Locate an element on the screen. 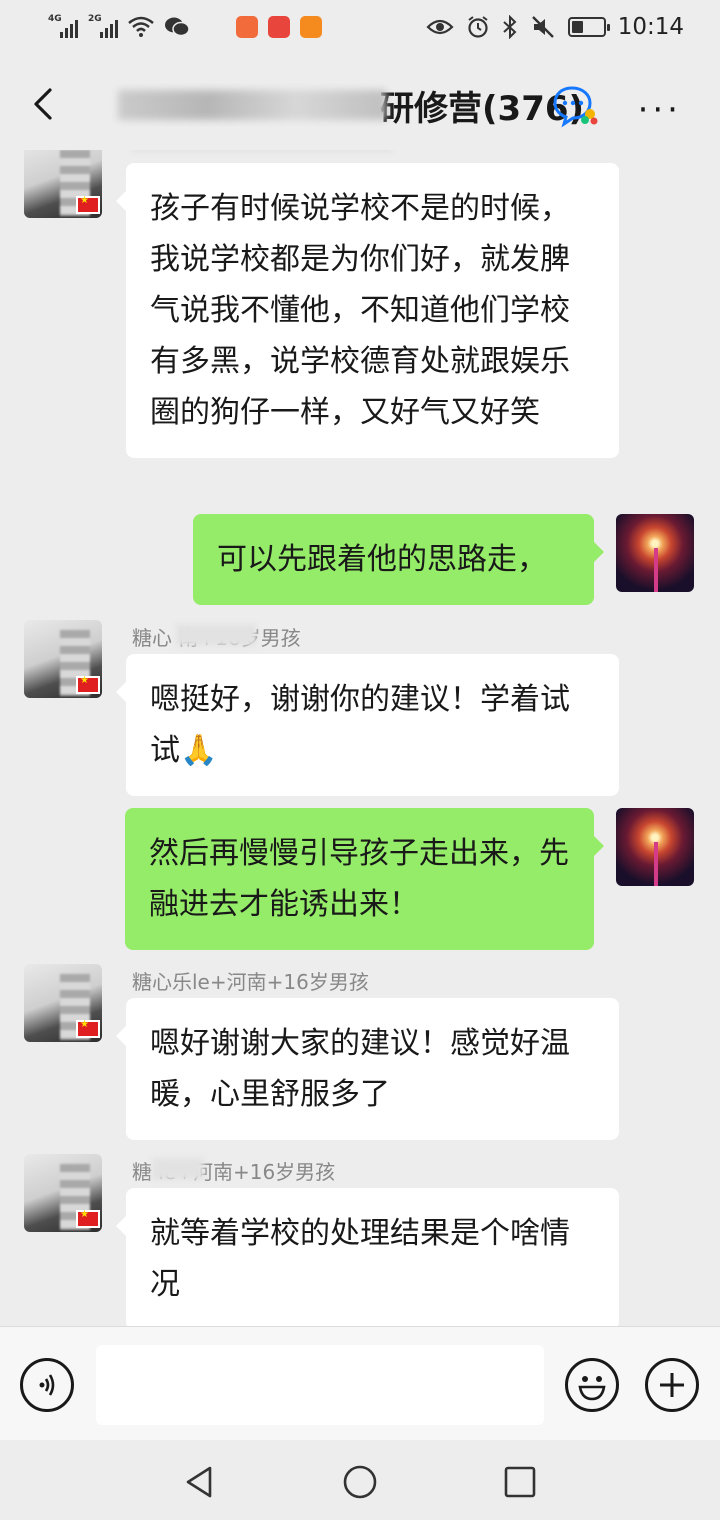  chat-header: 研修营(376) ··· is located at coordinates (360, 105).